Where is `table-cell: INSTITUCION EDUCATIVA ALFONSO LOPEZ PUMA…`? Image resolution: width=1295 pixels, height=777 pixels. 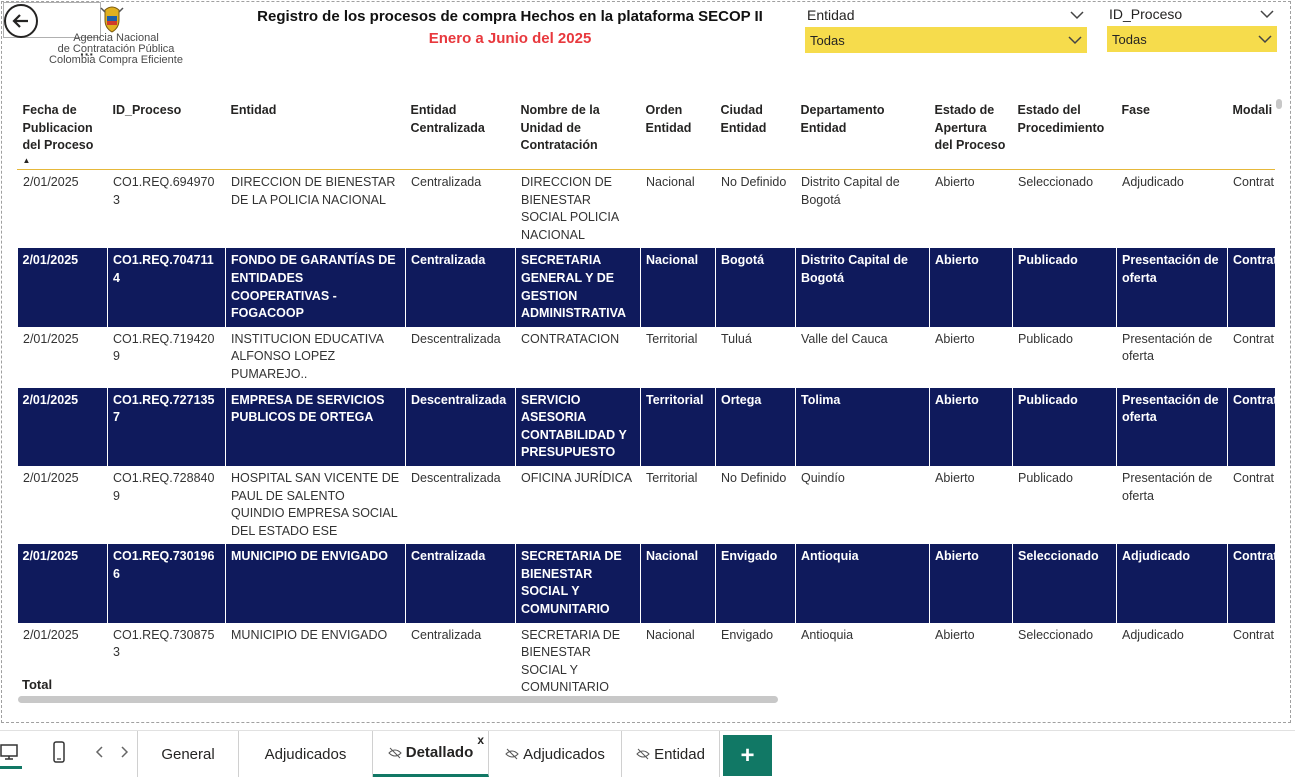
table-cell: INSTITUCION EDUCATIVA ALFONSO LOPEZ PUMA… is located at coordinates (315, 357).